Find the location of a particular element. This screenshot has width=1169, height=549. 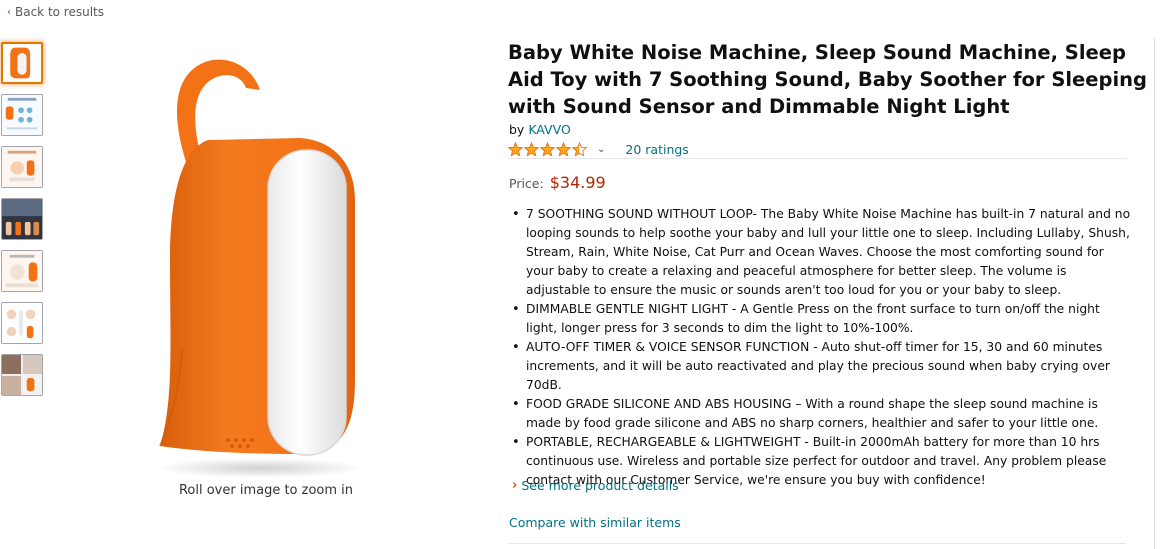

chevron-right-icon: › is located at coordinates (515, 485).